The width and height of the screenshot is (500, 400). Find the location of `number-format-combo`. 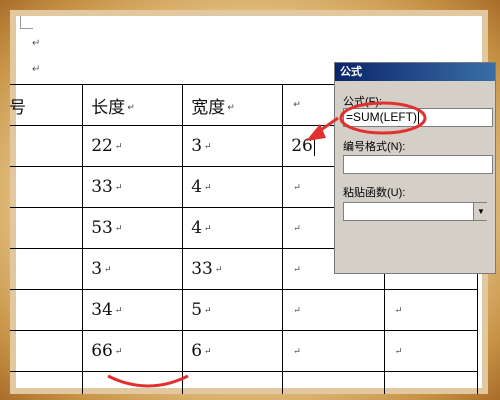

number-format-combo is located at coordinates (418, 164).